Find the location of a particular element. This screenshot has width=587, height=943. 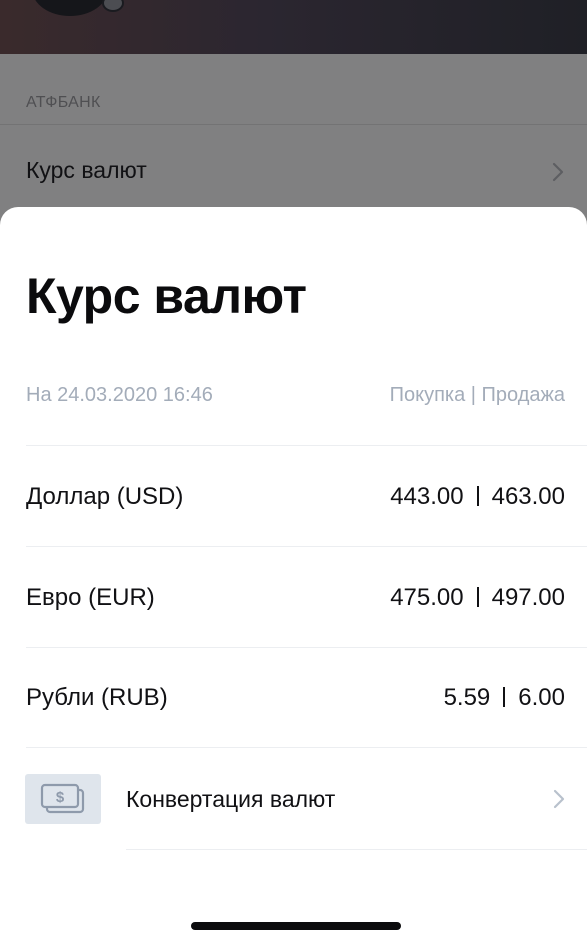

rate-row-eur: Евро (EUR) 475.00 497.00 is located at coordinates (293, 598).